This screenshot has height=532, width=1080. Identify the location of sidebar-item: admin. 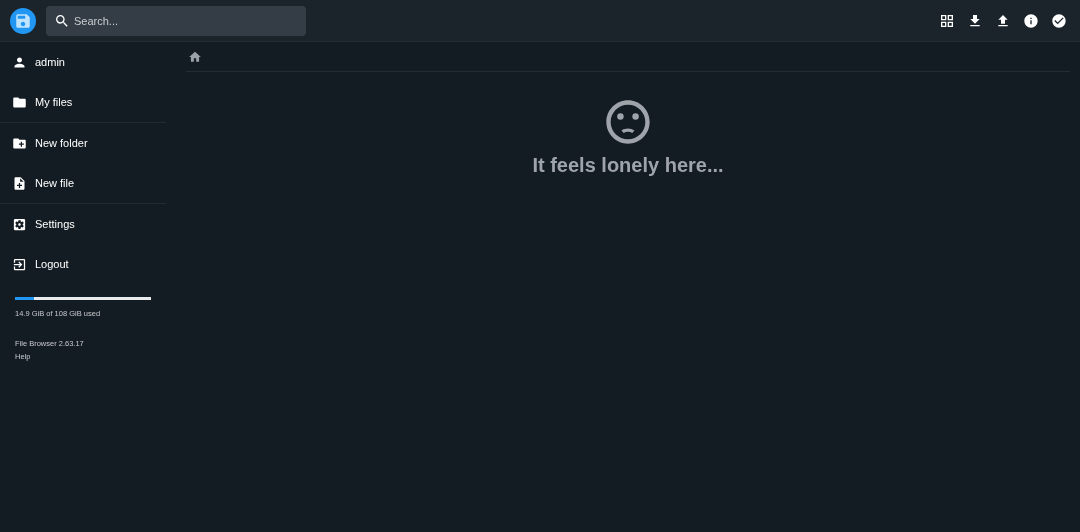
(83, 62).